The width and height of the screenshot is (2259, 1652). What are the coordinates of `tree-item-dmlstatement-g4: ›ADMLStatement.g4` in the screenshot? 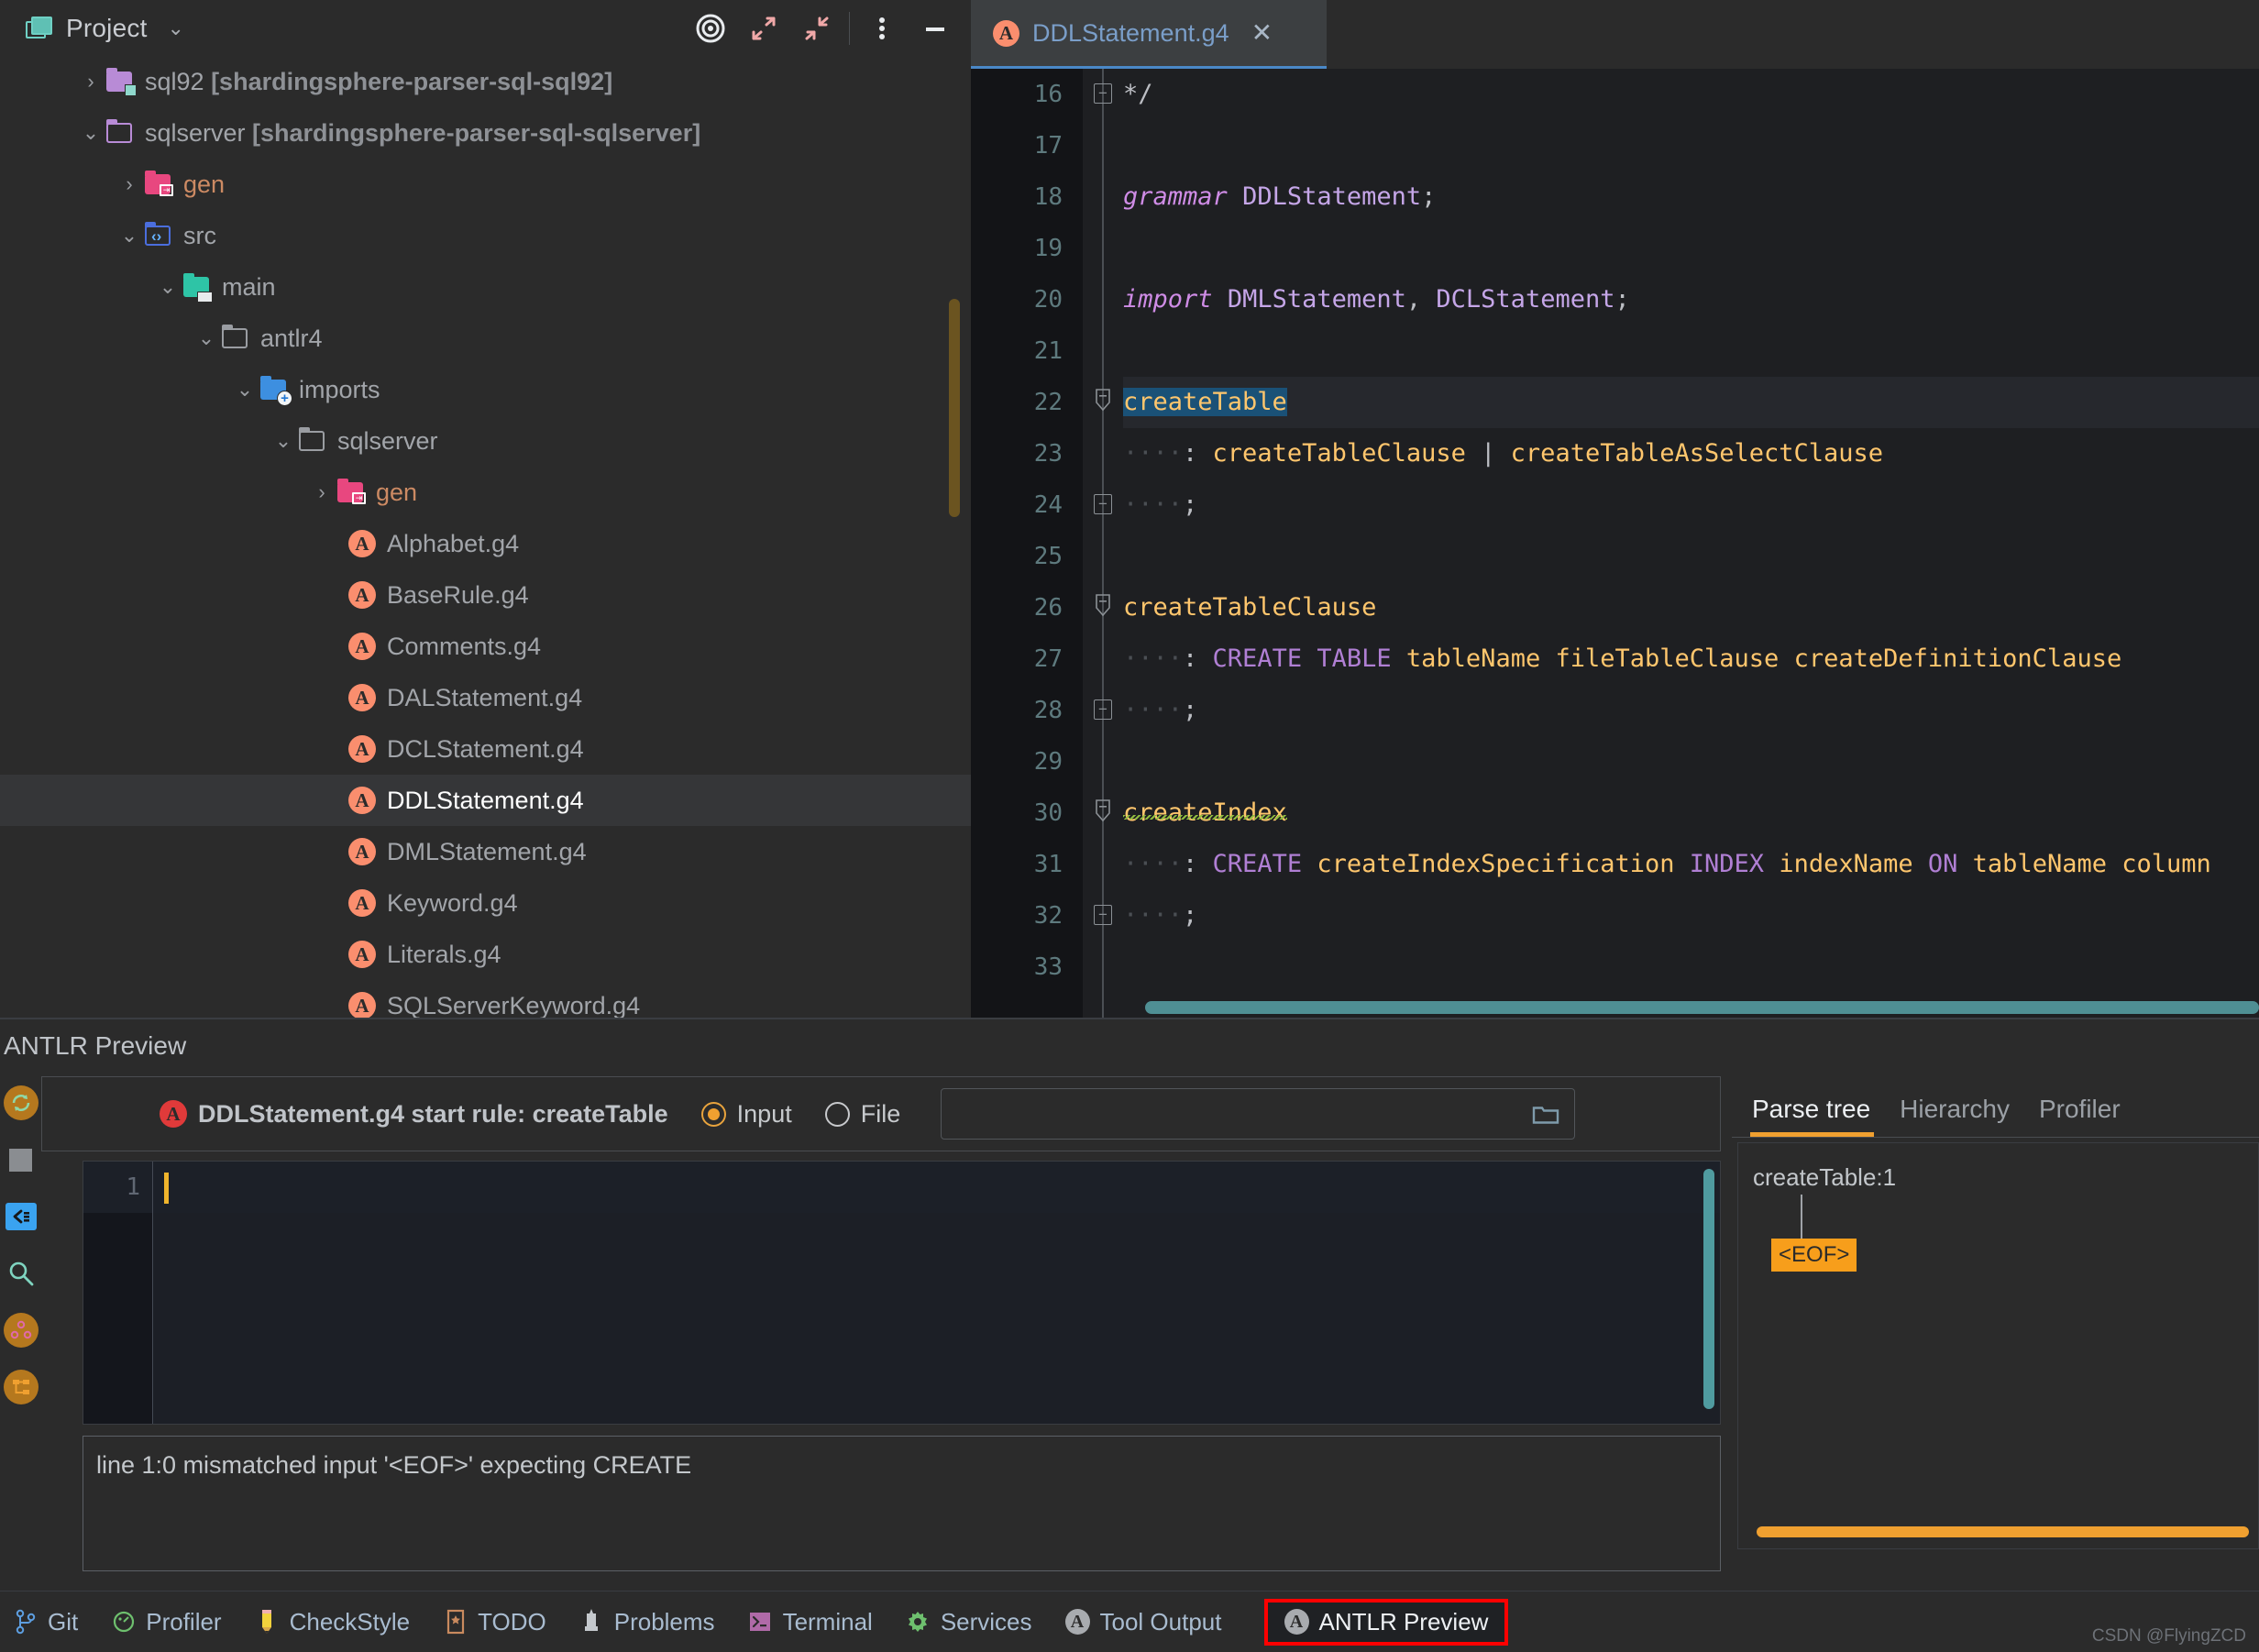 It's located at (485, 851).